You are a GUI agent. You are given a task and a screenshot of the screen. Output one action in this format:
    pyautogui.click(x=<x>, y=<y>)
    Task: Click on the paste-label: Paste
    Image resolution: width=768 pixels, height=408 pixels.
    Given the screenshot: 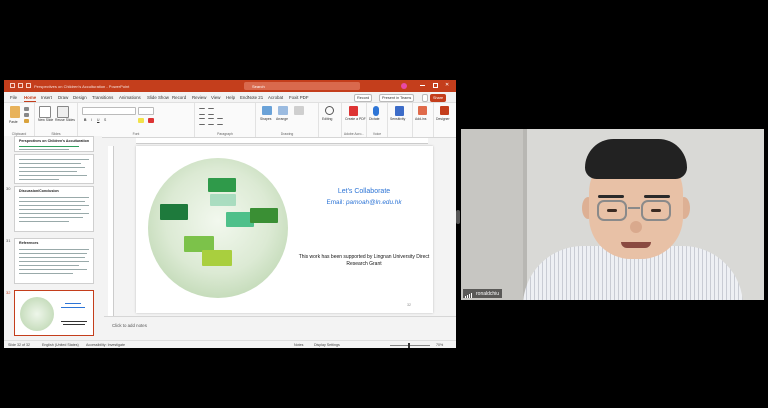 What is the action you would take?
    pyautogui.click(x=13, y=122)
    